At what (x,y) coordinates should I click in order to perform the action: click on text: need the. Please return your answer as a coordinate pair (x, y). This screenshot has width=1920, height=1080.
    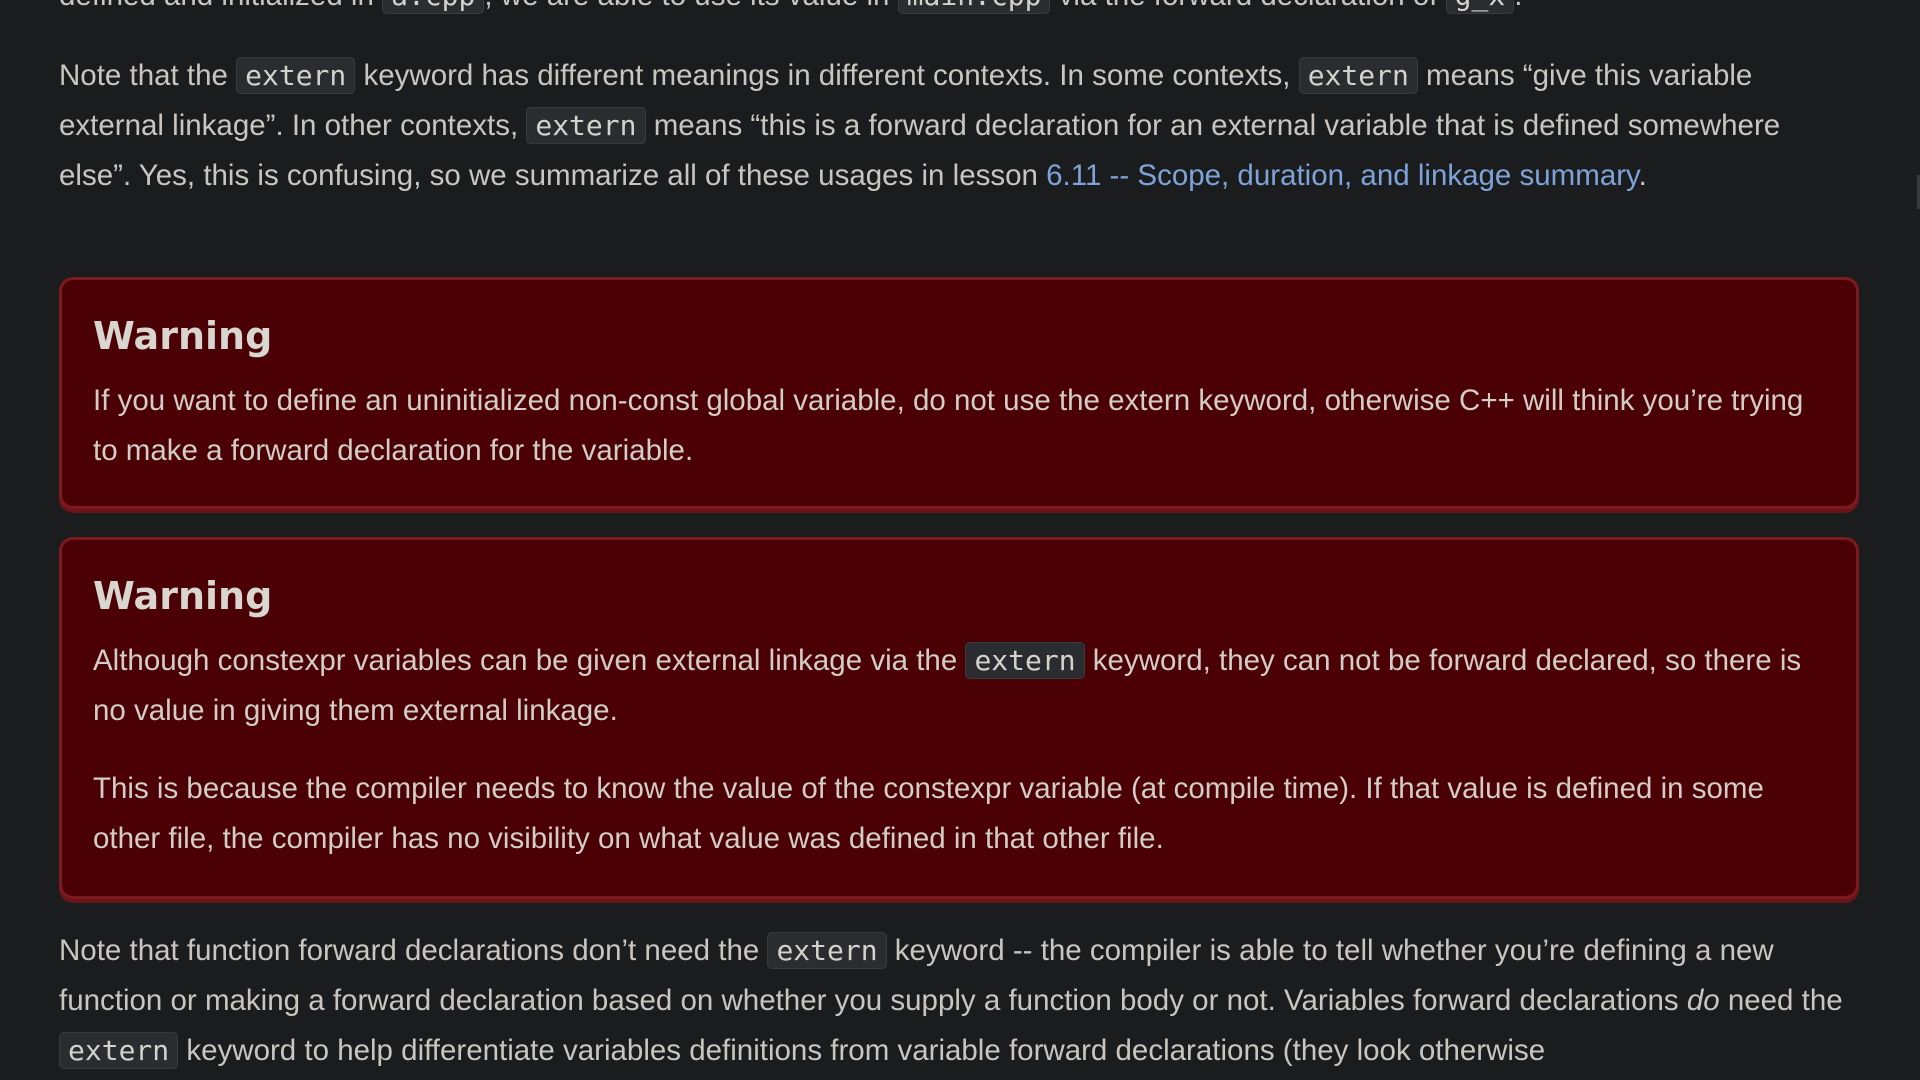
    Looking at the image, I should click on (1781, 1000).